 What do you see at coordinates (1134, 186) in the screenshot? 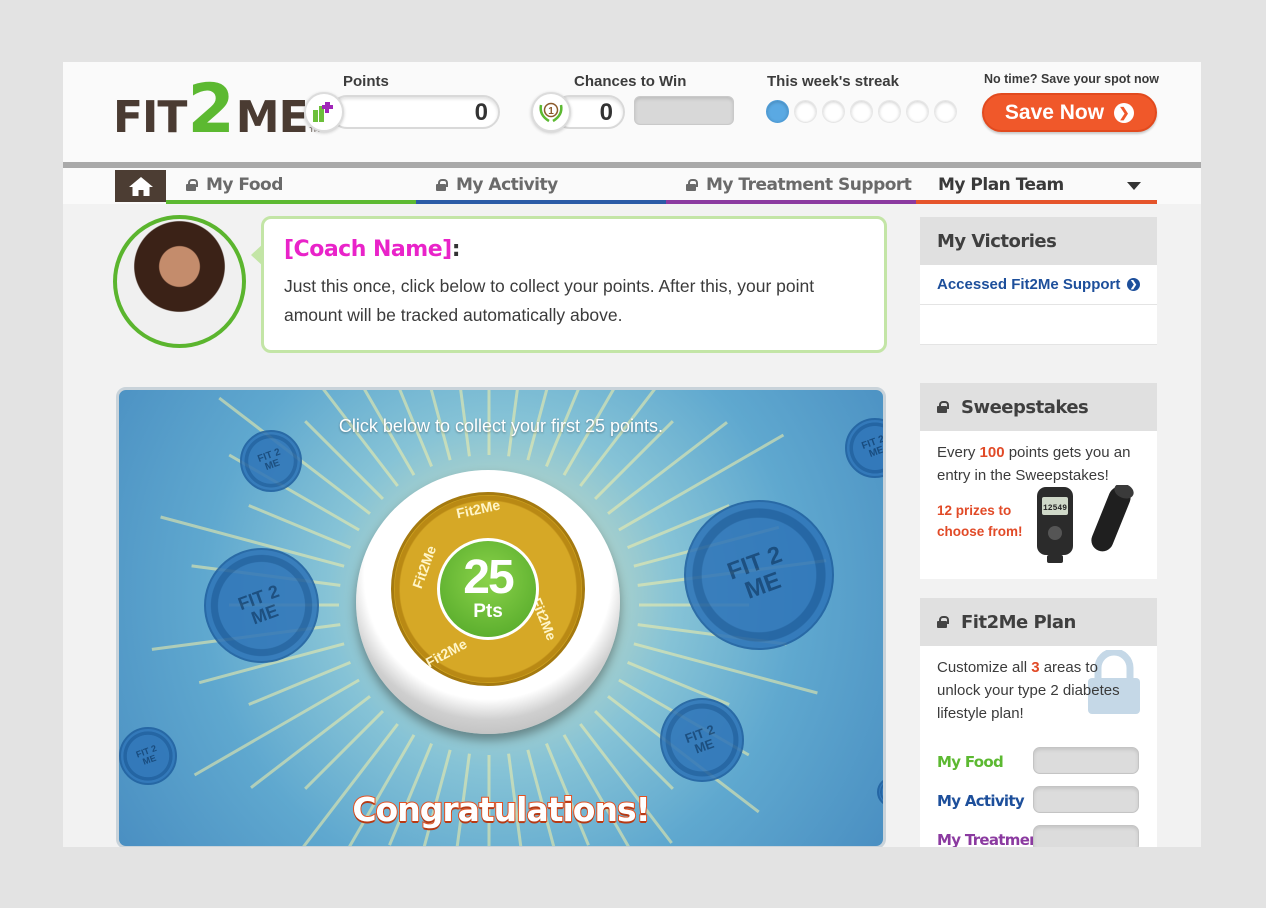
I see `chevron-down-icon` at bounding box center [1134, 186].